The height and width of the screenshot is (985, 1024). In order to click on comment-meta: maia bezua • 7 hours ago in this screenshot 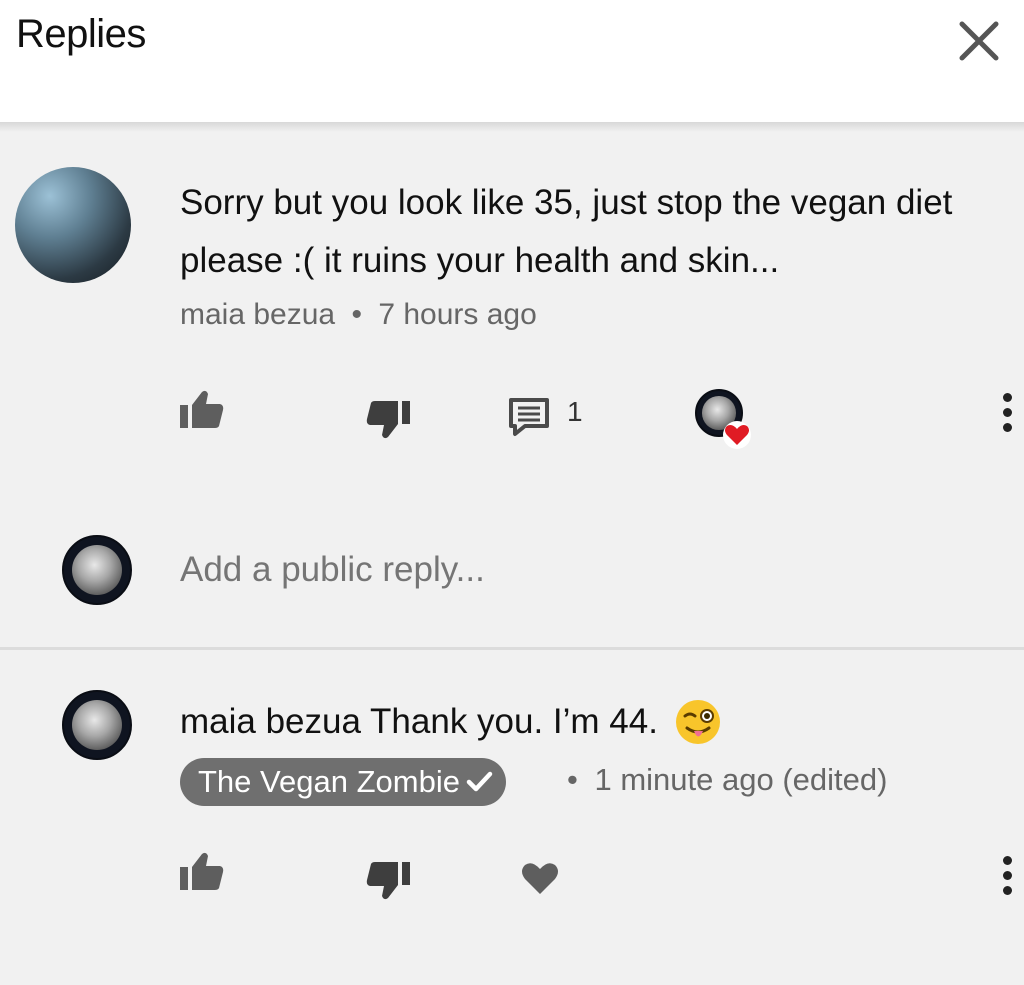, I will do `click(358, 315)`.